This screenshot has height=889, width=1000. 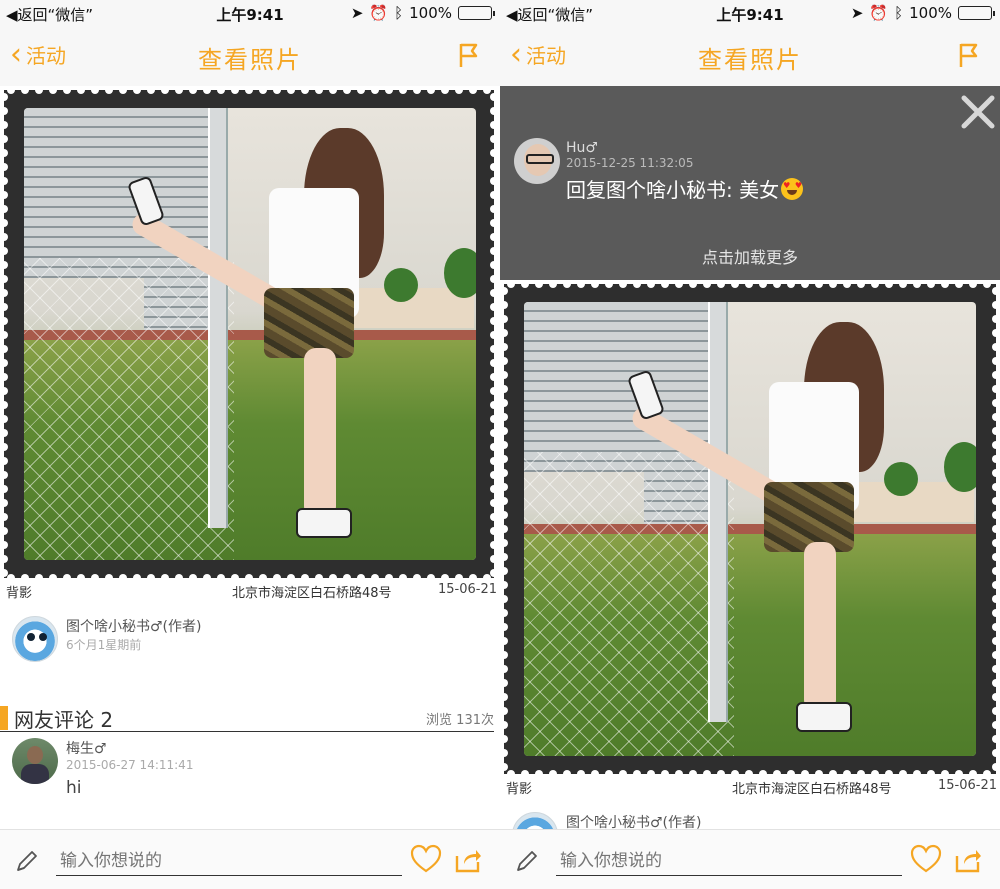 I want to click on comments-header: 网友评论 2 浏览 131次, so click(x=247, y=717).